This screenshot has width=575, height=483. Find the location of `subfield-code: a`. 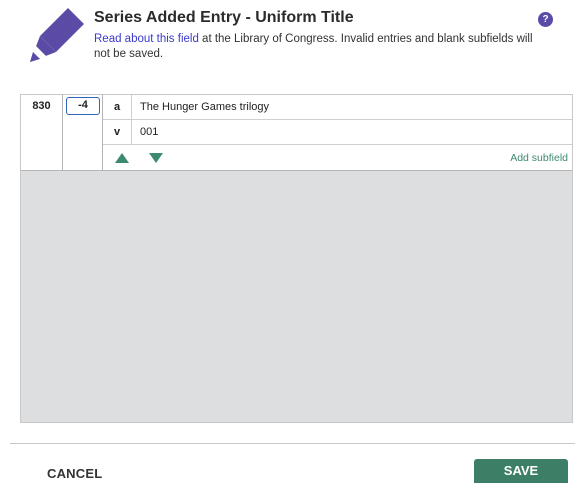

subfield-code: a is located at coordinates (117, 107).